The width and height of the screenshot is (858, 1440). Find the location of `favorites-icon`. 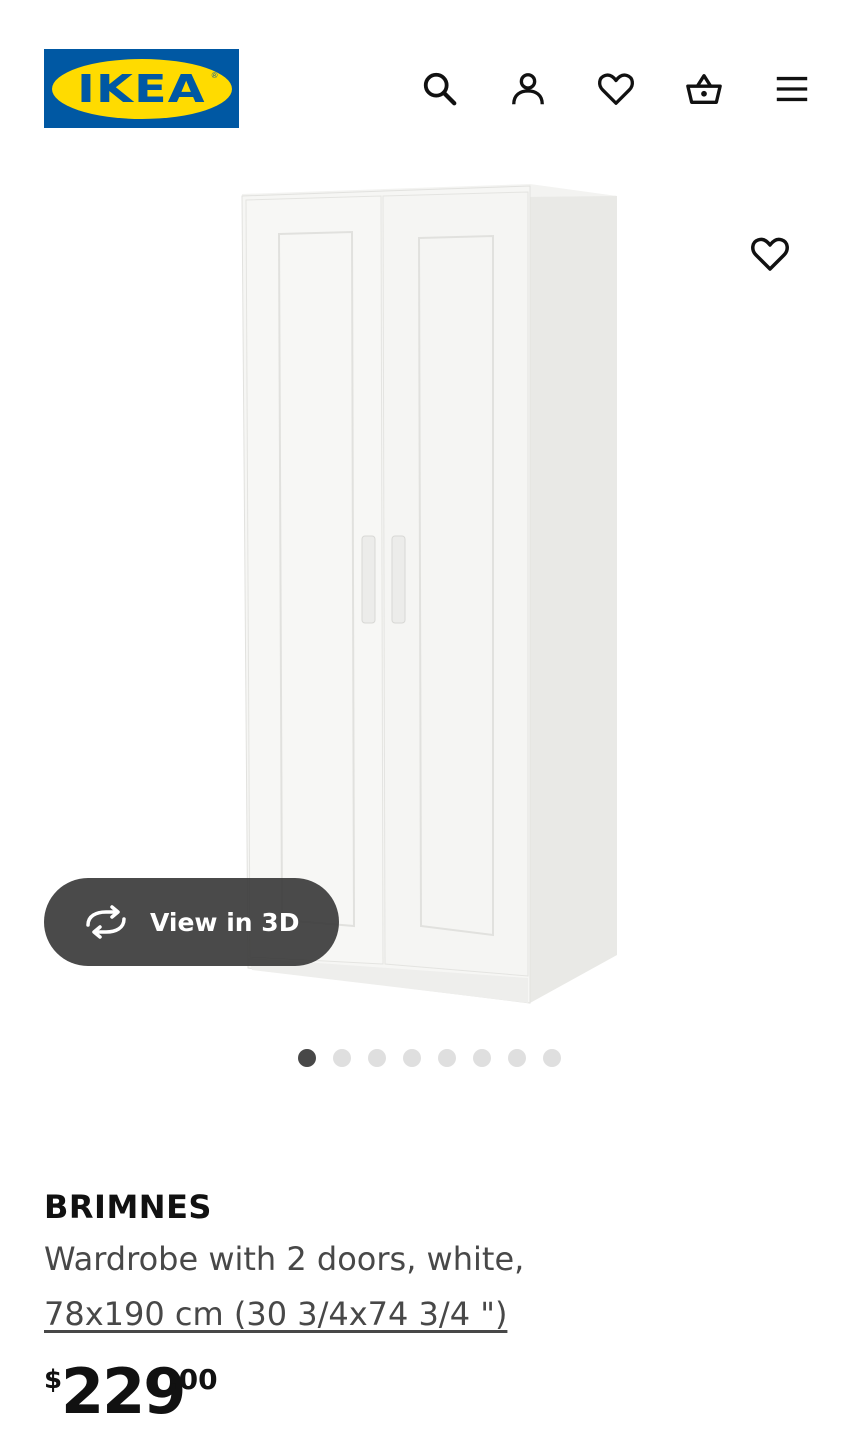

favorites-icon is located at coordinates (616, 89).